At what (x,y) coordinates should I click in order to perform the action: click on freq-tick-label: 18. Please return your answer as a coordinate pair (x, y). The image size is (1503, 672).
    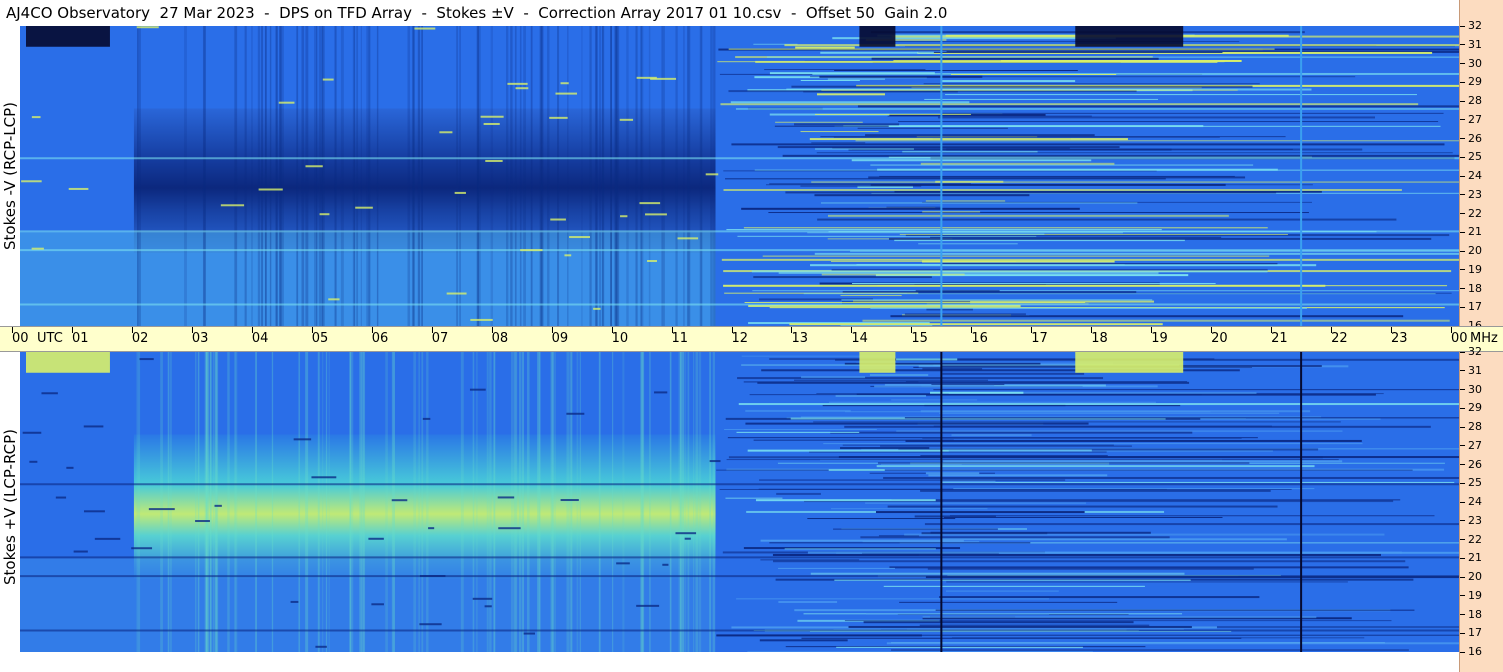
    Looking at the image, I should click on (1471, 614).